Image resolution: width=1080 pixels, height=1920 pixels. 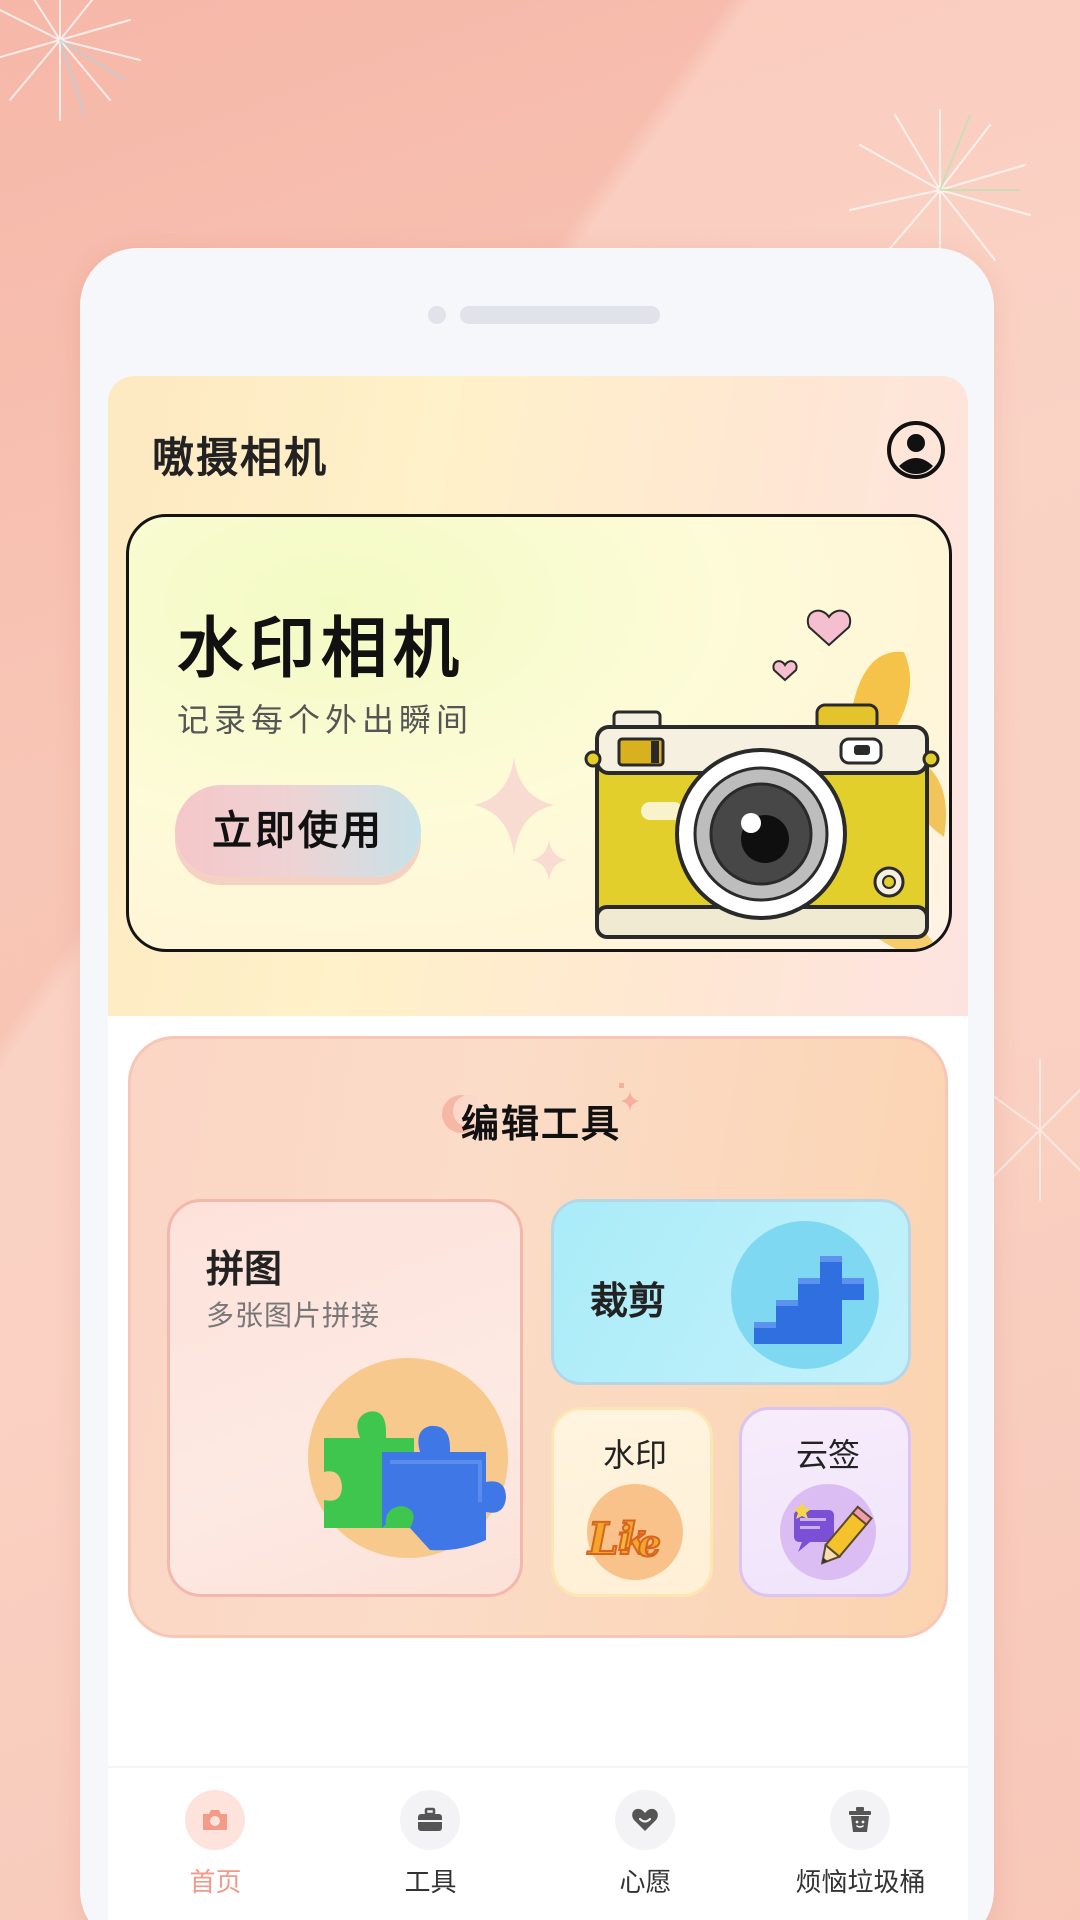 I want to click on star-decoration-icon, so click(x=629, y=1097).